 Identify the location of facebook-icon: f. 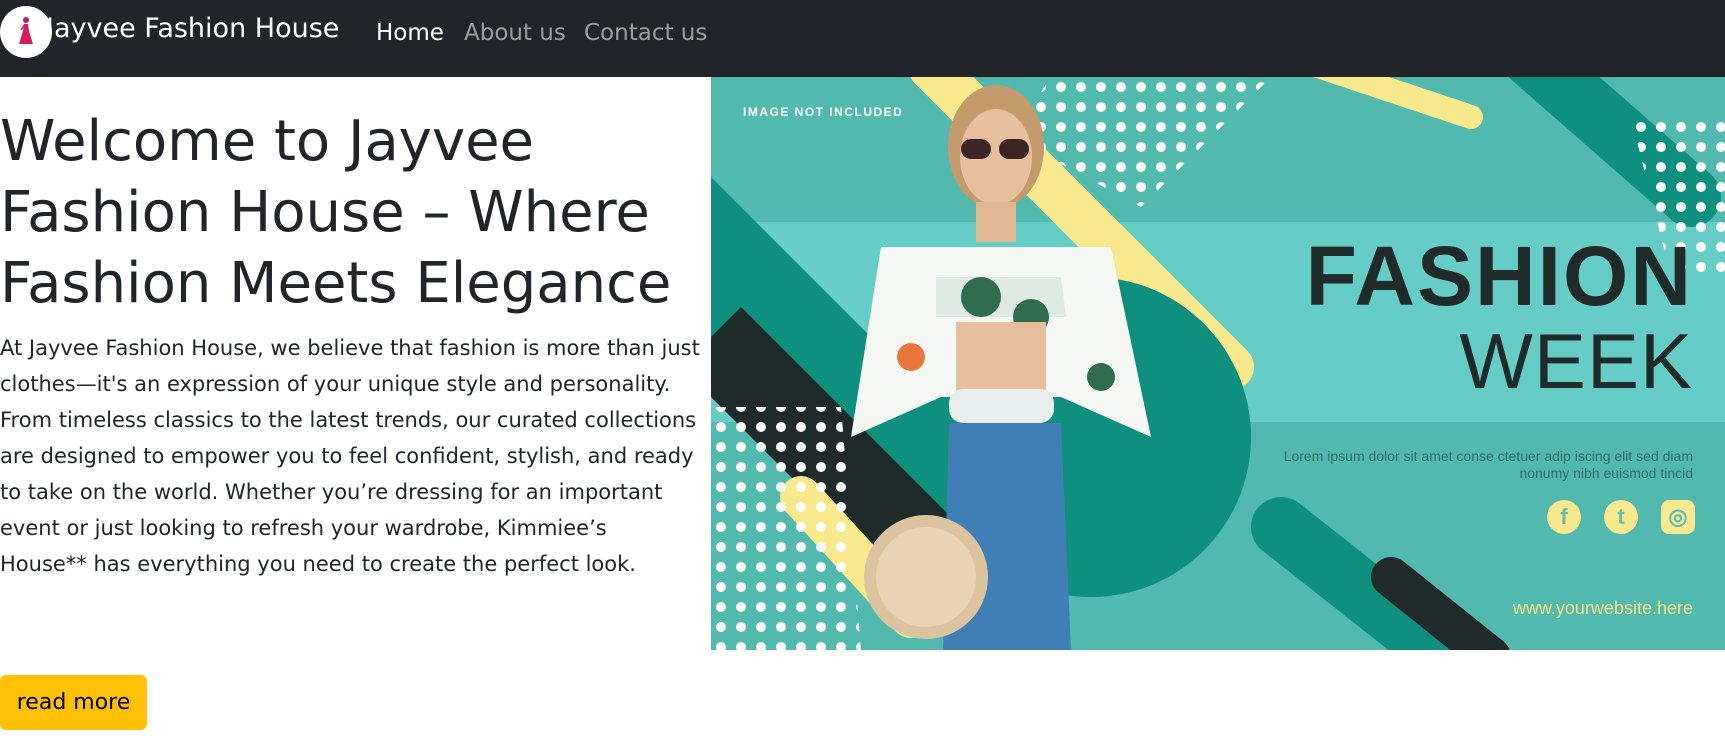
(1564, 517).